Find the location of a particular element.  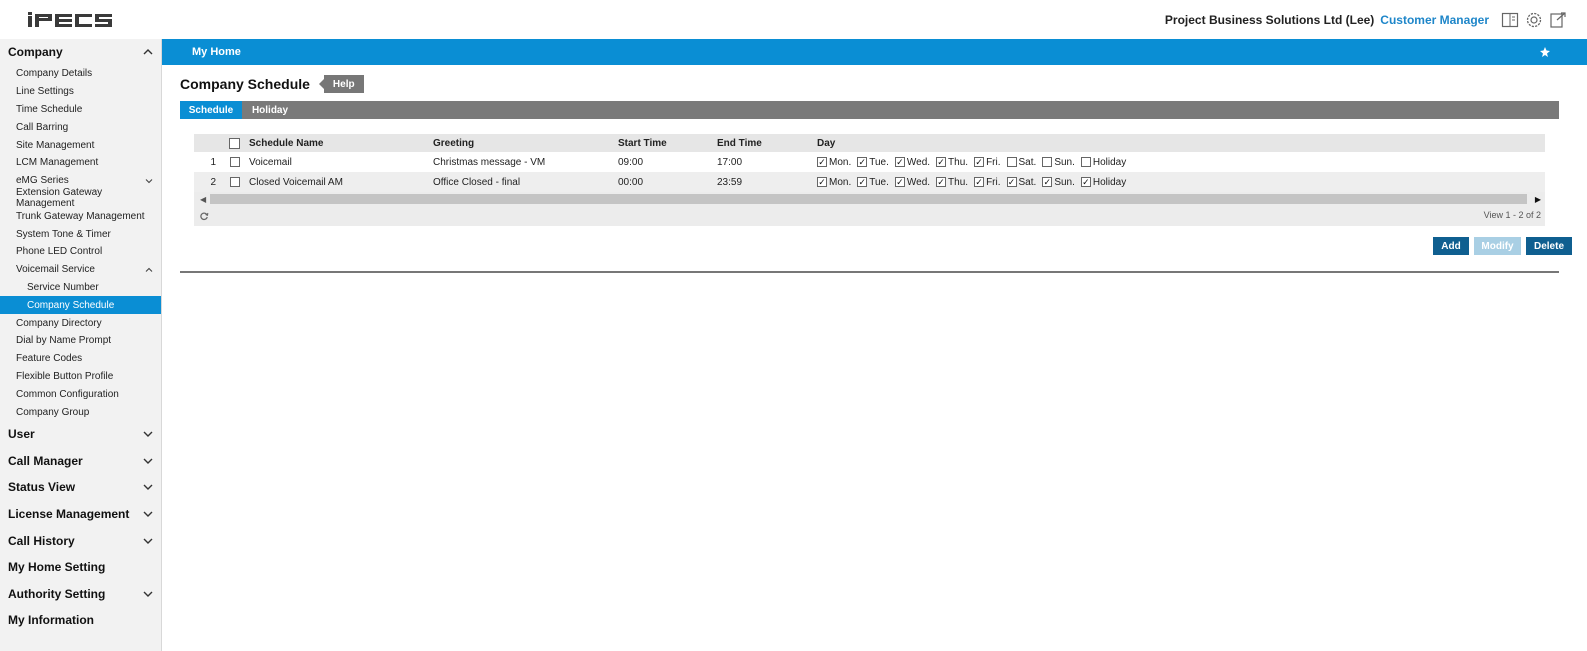

sidebar-item-company-group: Company Group is located at coordinates (80, 412).